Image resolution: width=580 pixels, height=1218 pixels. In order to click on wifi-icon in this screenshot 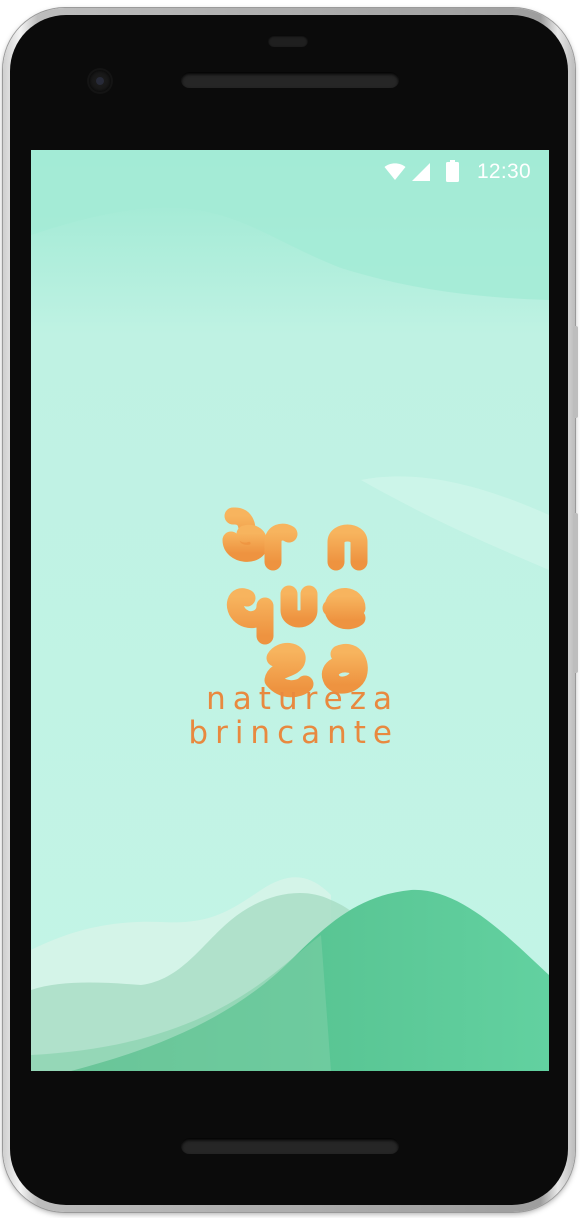, I will do `click(395, 171)`.